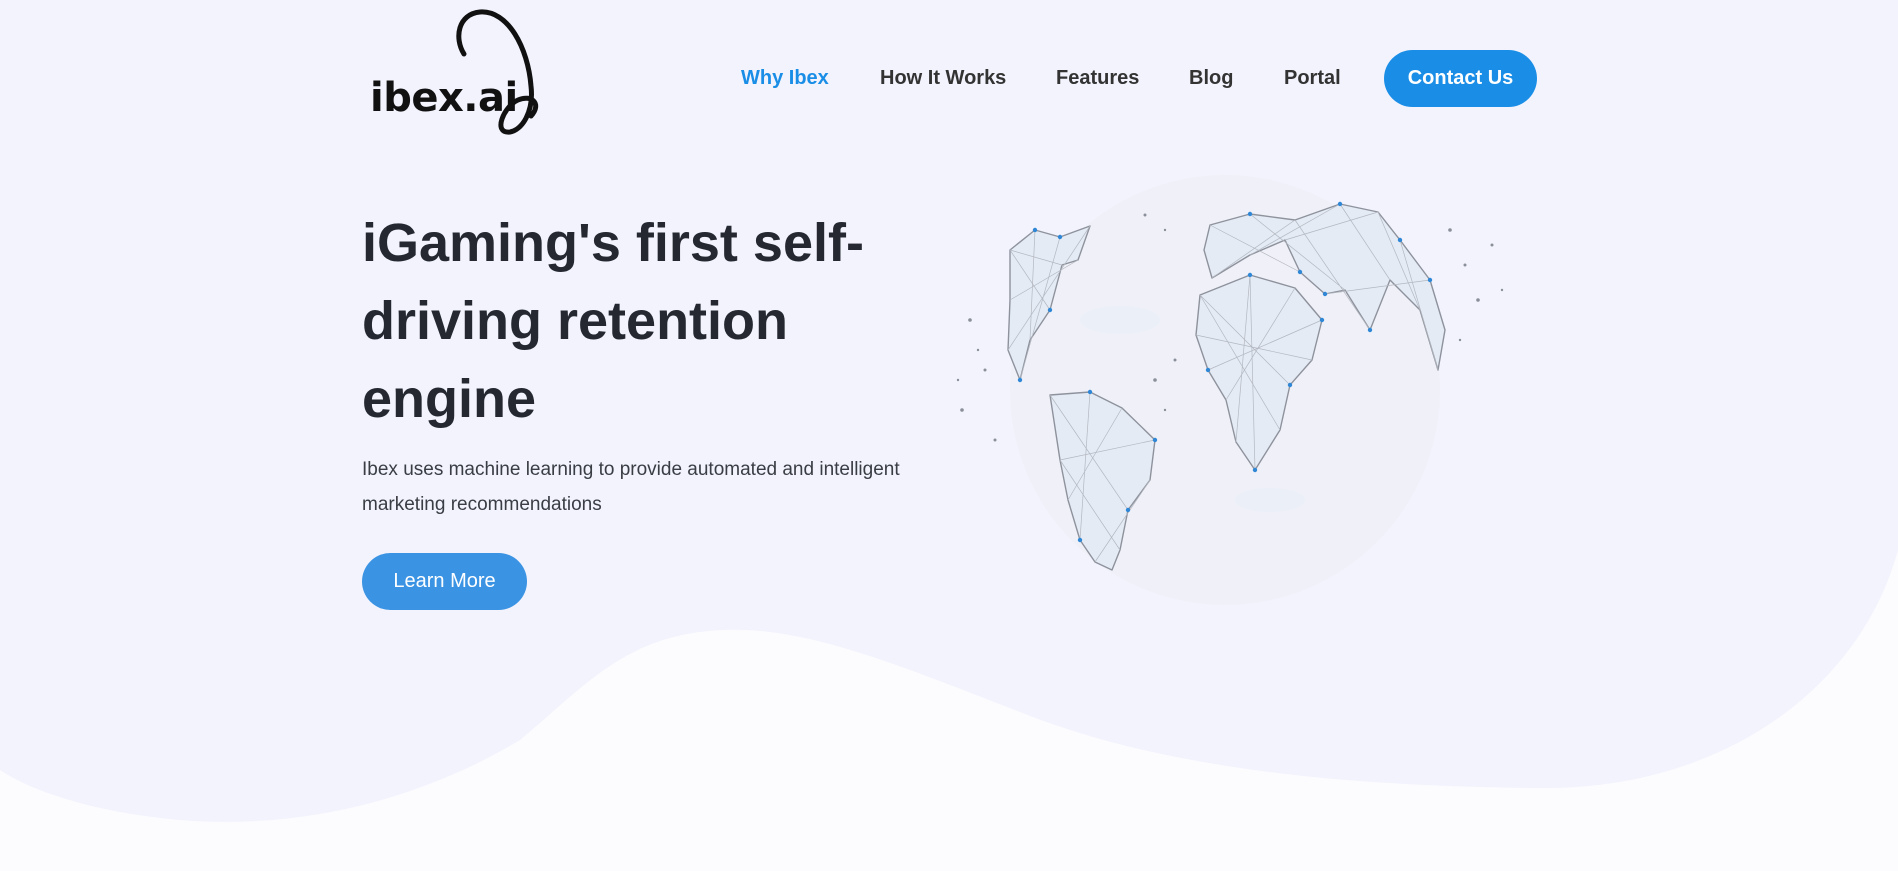 This screenshot has height=871, width=1898. What do you see at coordinates (1097, 78) in the screenshot?
I see `nav-features: Features` at bounding box center [1097, 78].